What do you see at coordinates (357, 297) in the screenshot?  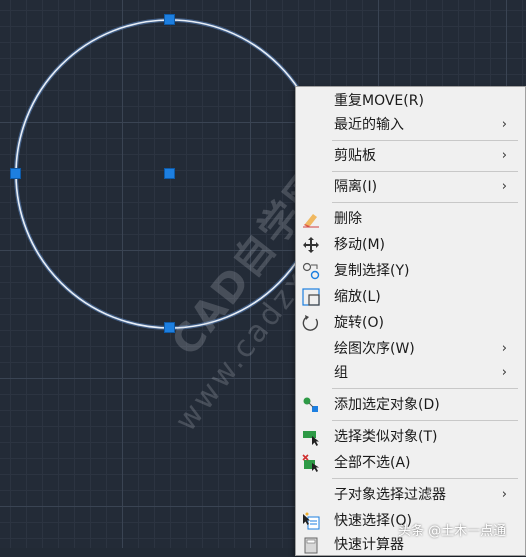 I see `menu-item-label: 缩放(L)` at bounding box center [357, 297].